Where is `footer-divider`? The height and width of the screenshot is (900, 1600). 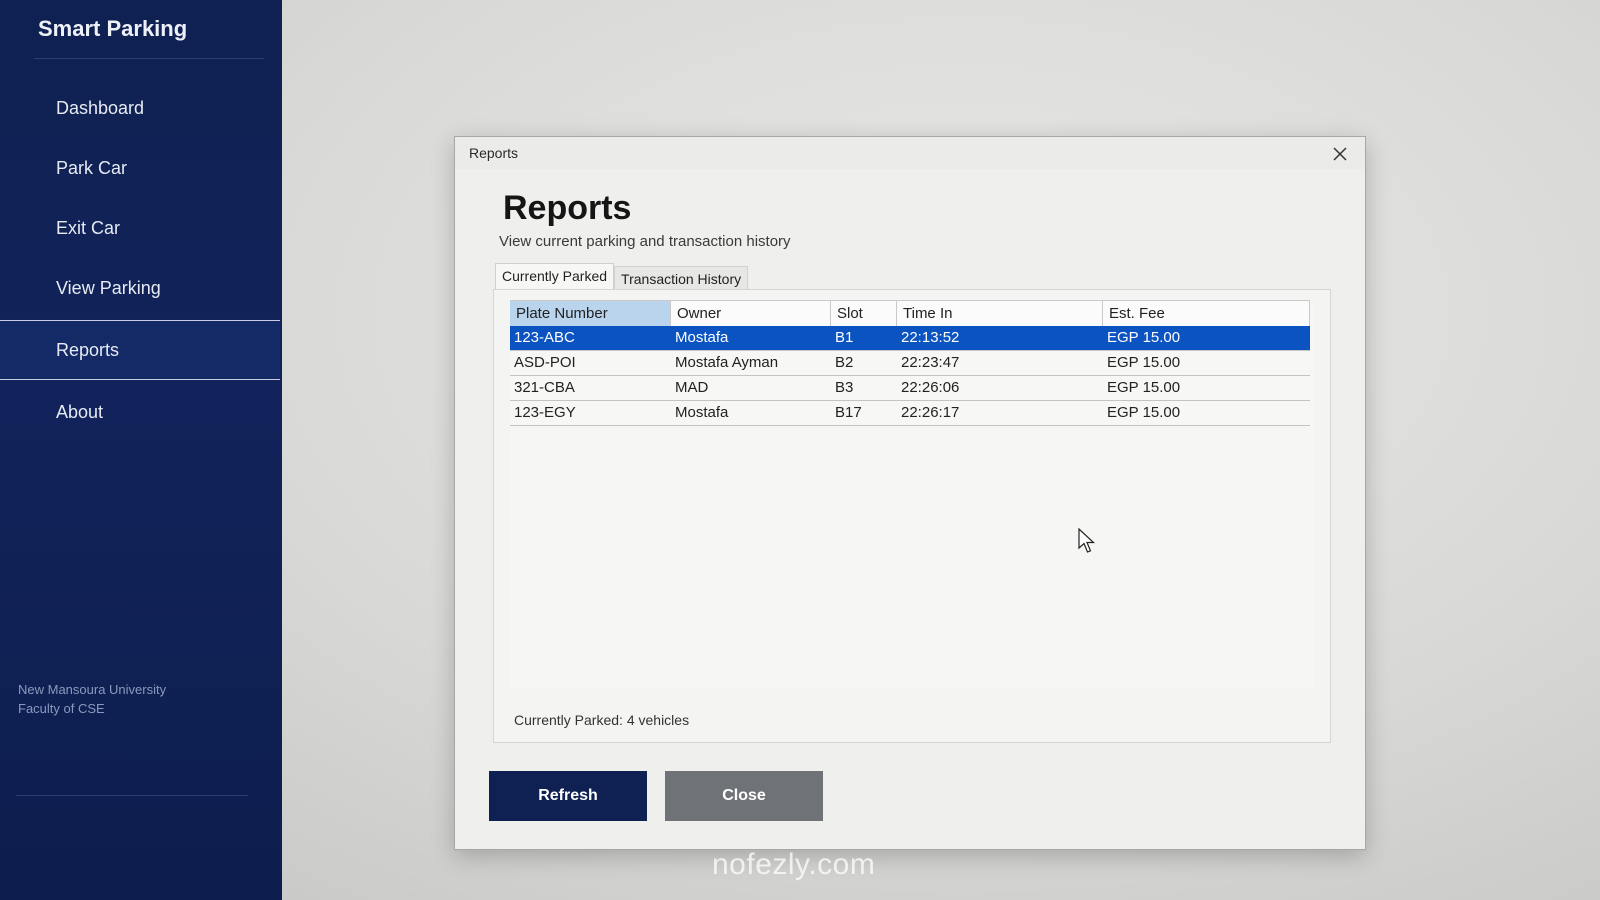 footer-divider is located at coordinates (132, 795).